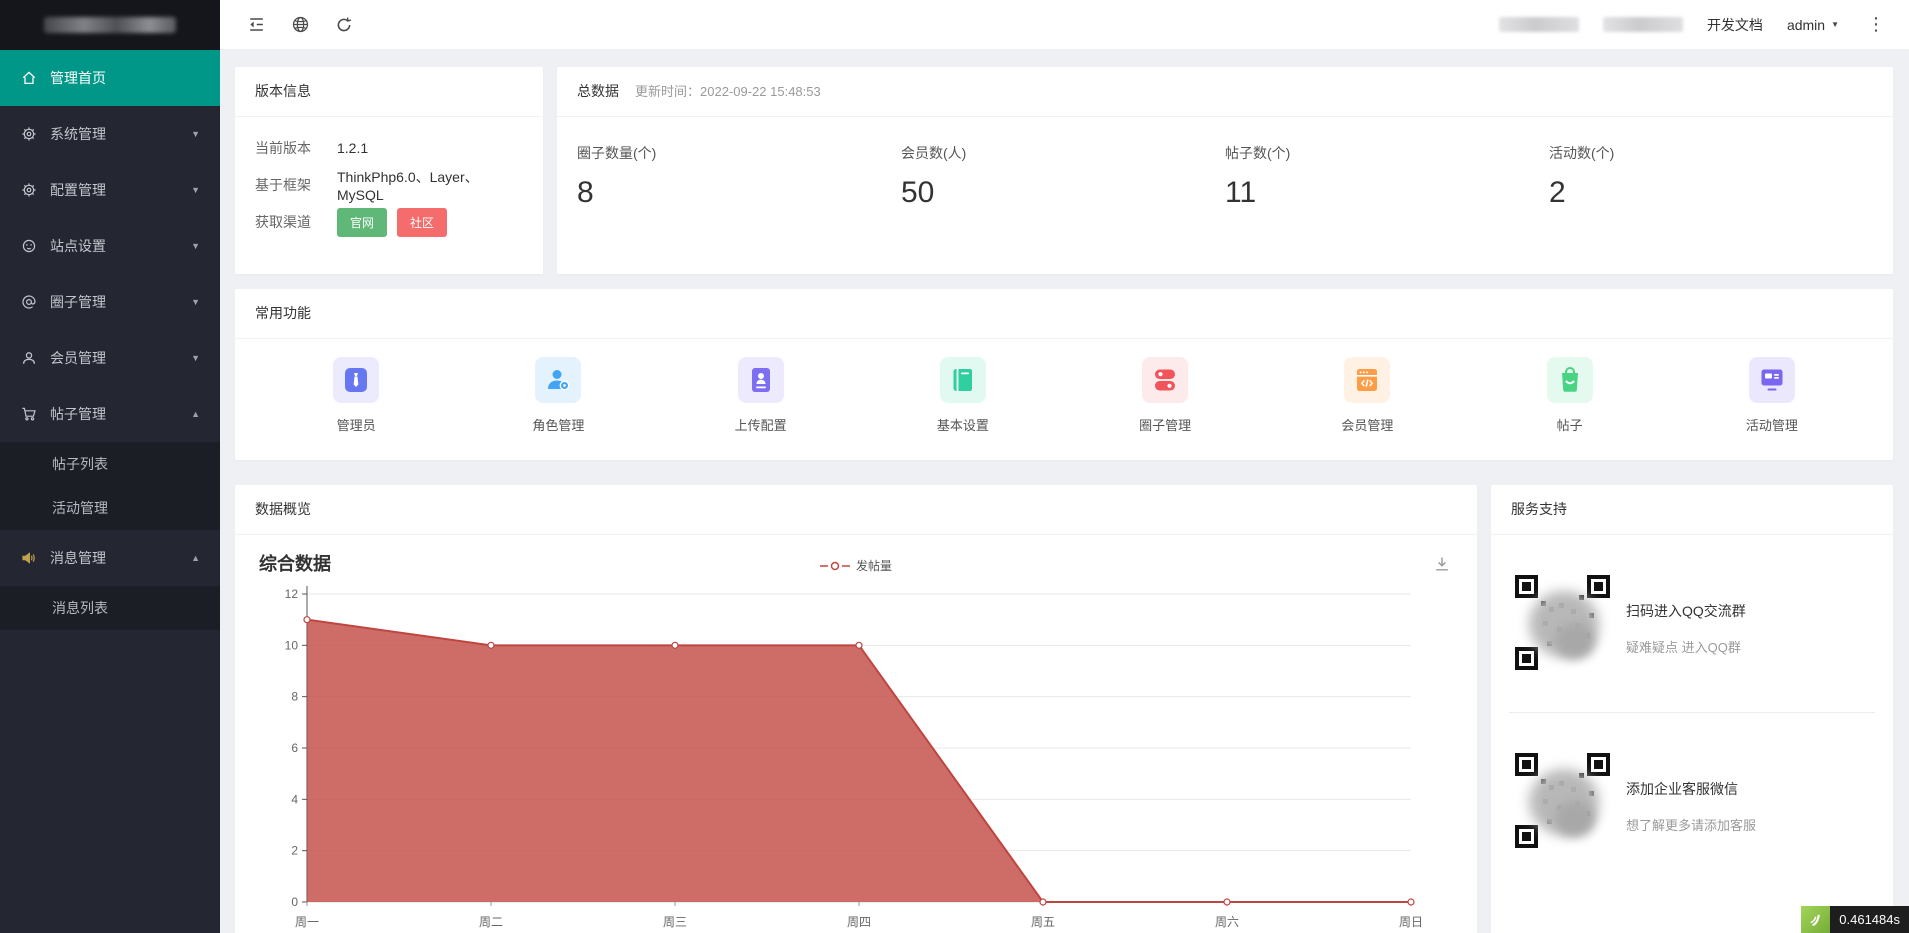 The width and height of the screenshot is (1909, 933). What do you see at coordinates (598, 91) in the screenshot?
I see `stats-card-title: 总数据` at bounding box center [598, 91].